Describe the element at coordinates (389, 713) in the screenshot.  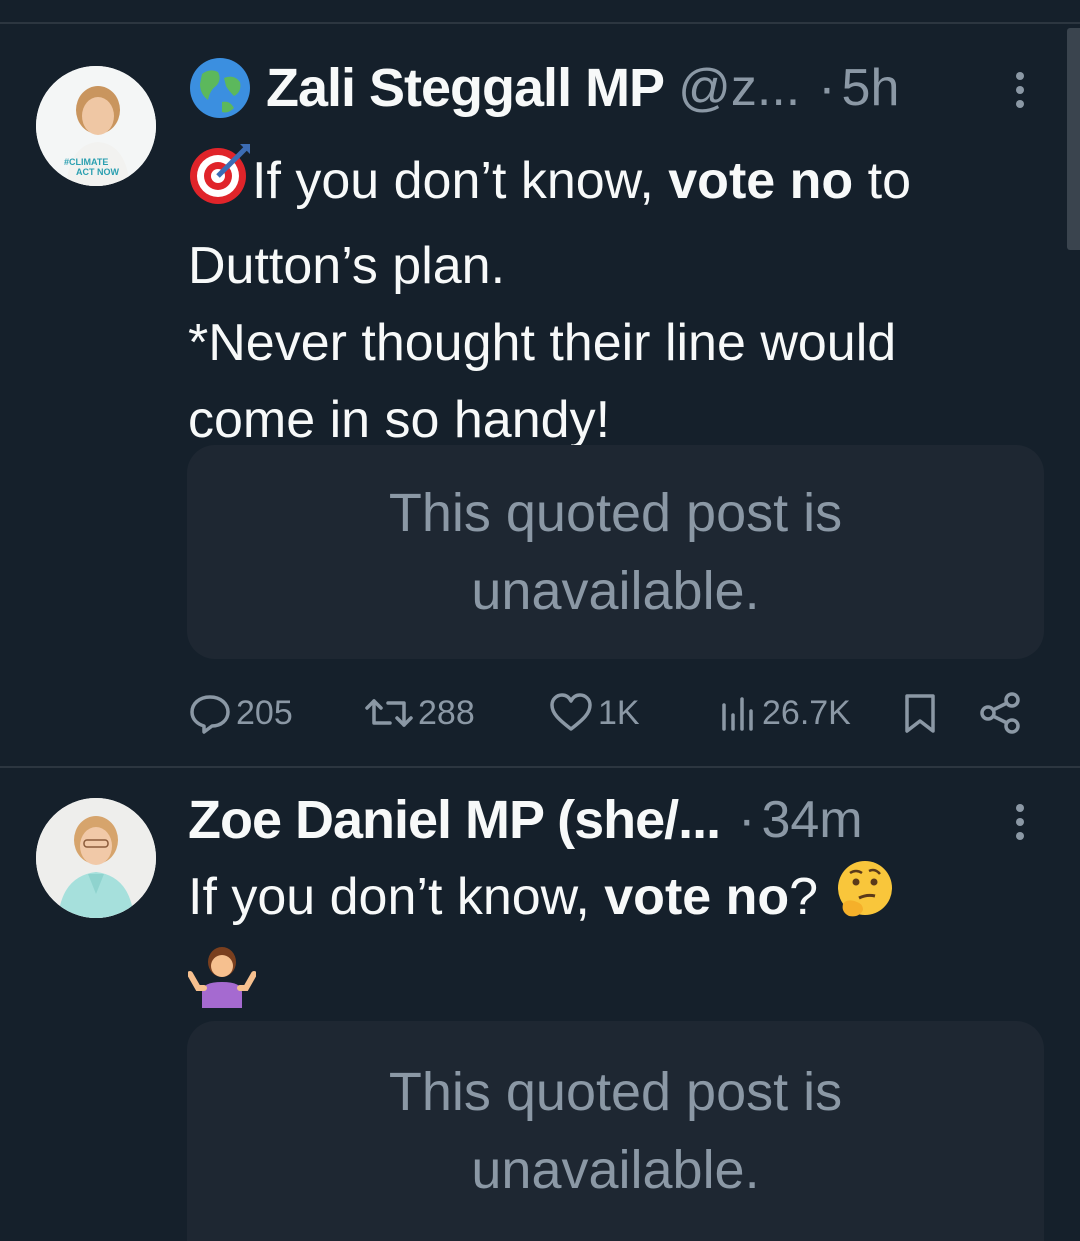
I see `repost-icon` at that location.